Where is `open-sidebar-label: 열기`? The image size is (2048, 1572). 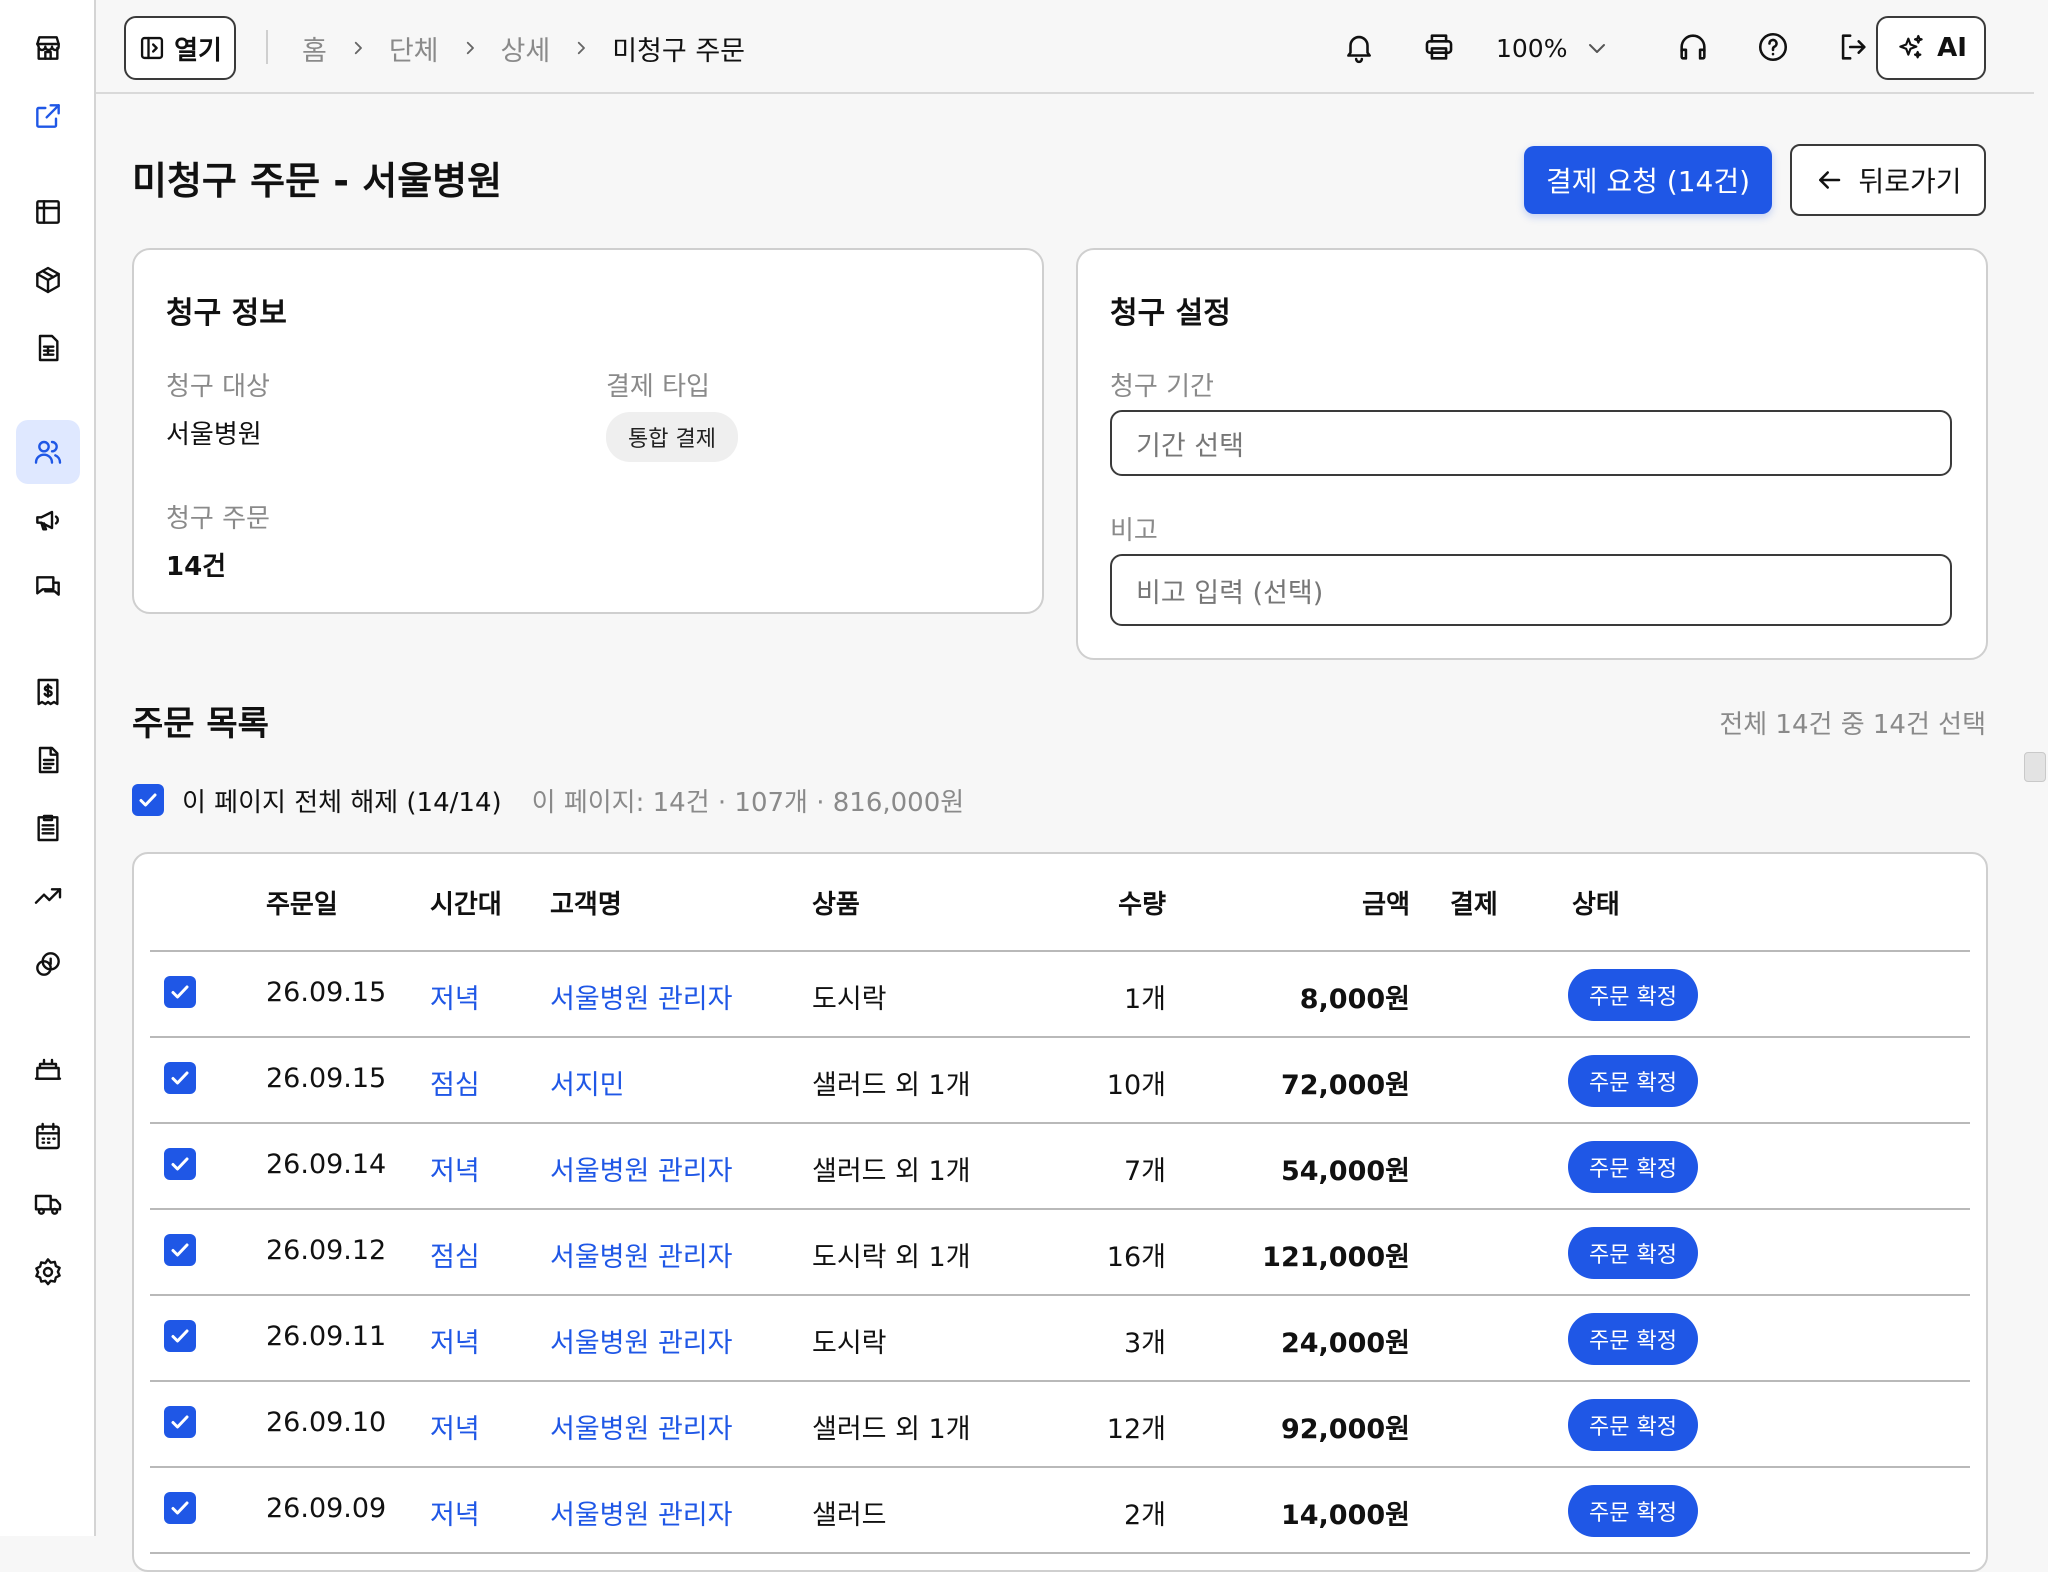
open-sidebar-label: 열기 is located at coordinates (198, 50).